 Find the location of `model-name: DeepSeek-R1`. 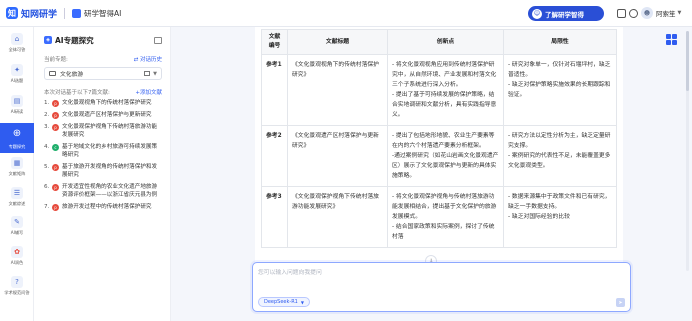

model-name: DeepSeek-R1 is located at coordinates (281, 302).